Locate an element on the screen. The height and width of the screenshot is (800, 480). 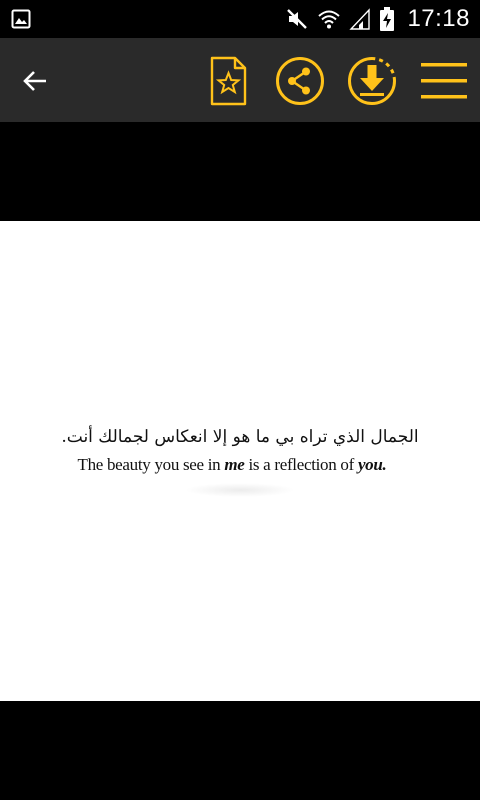
gallery-icon is located at coordinates (21, 19).